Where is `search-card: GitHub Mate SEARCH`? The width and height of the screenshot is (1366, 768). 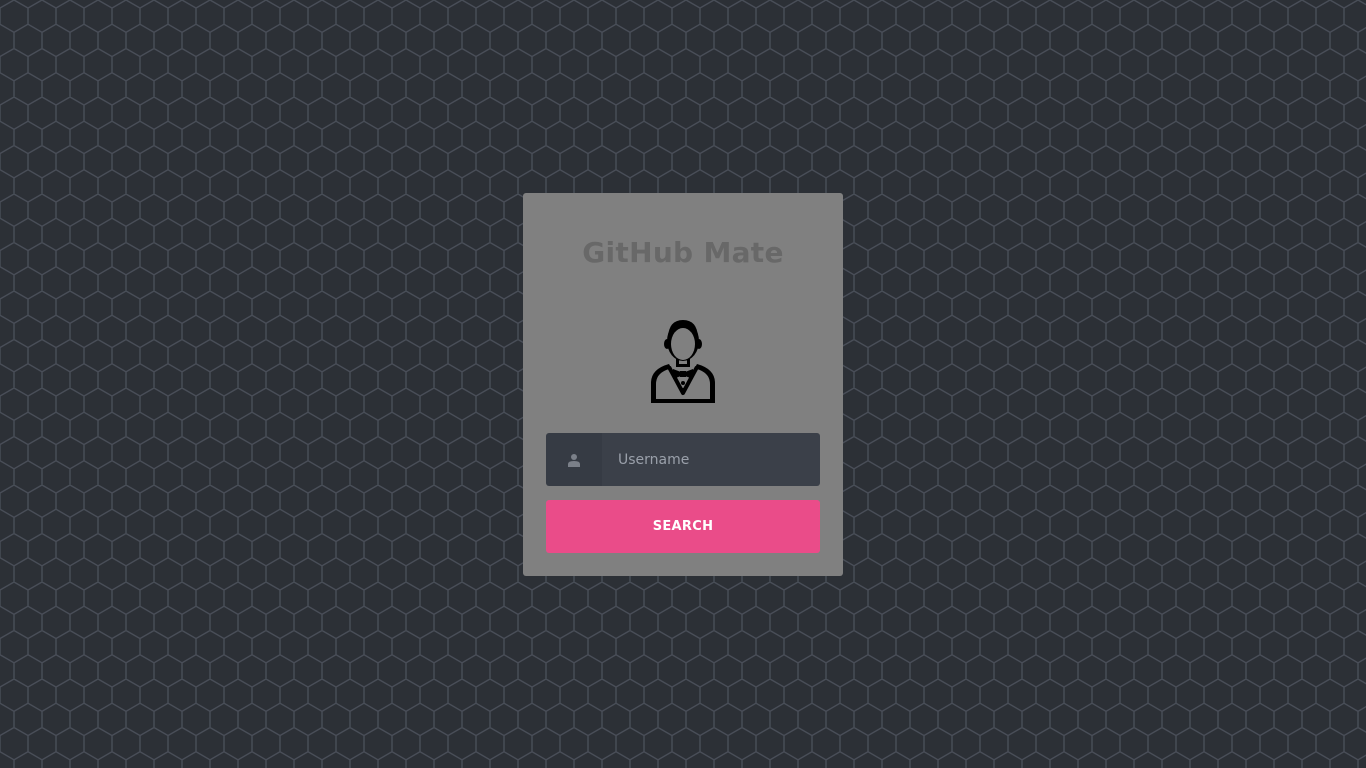
search-card: GitHub Mate SEARCH is located at coordinates (683, 384).